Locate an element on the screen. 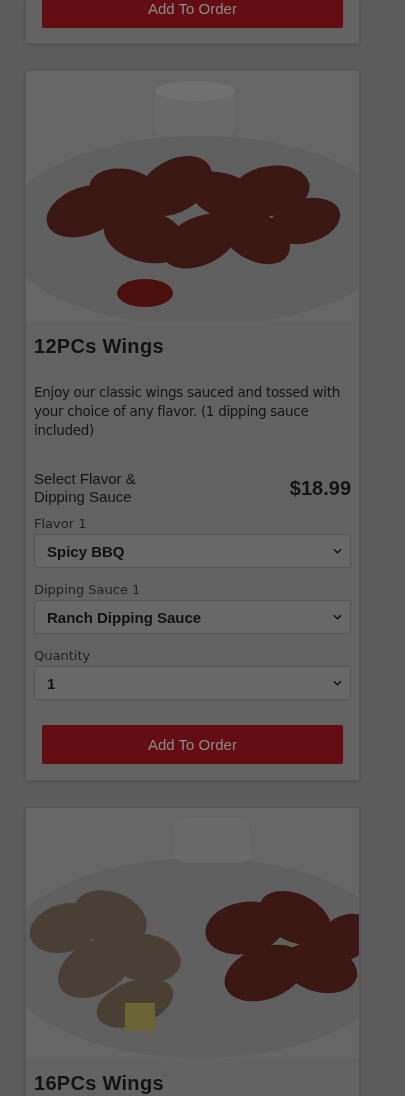 Image resolution: width=405 pixels, height=1096 pixels. field-label: Dipping Sauce 1 is located at coordinates (88, 589).